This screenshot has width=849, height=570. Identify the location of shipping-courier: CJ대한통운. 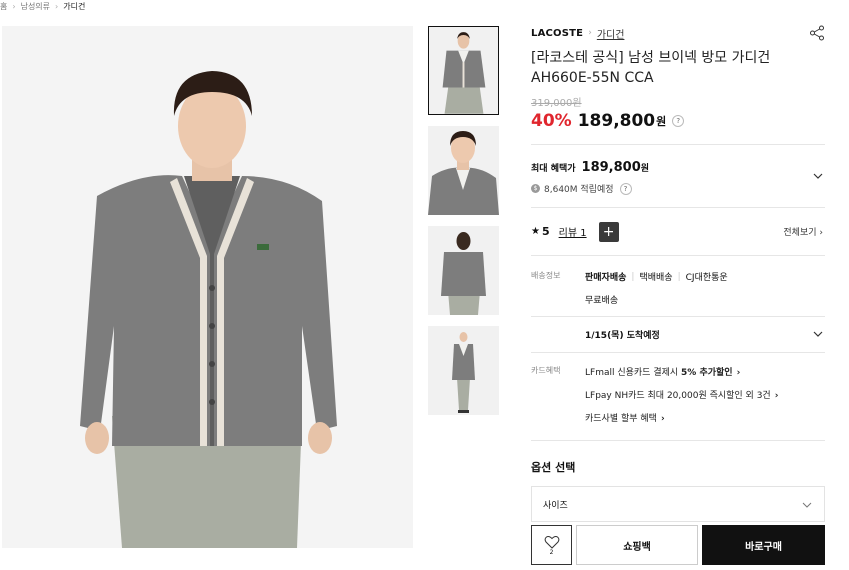
(706, 278).